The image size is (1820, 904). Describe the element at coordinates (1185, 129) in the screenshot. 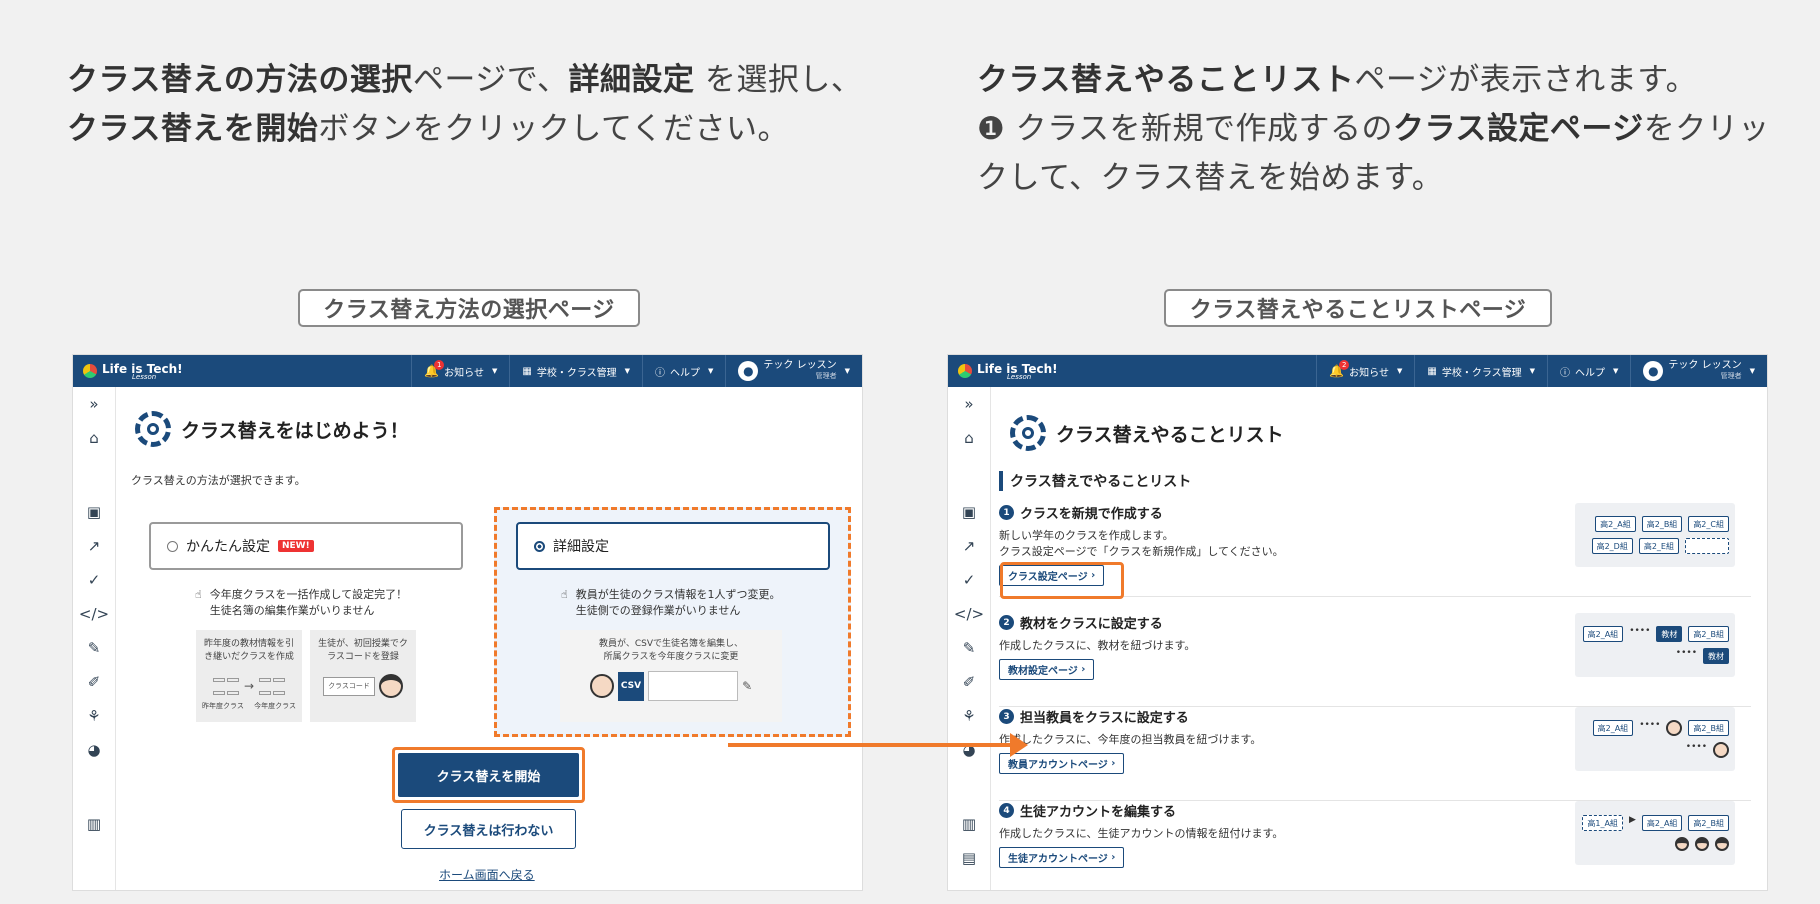

I see `instruction-text: ❶ クラスを新規で作成するの` at that location.